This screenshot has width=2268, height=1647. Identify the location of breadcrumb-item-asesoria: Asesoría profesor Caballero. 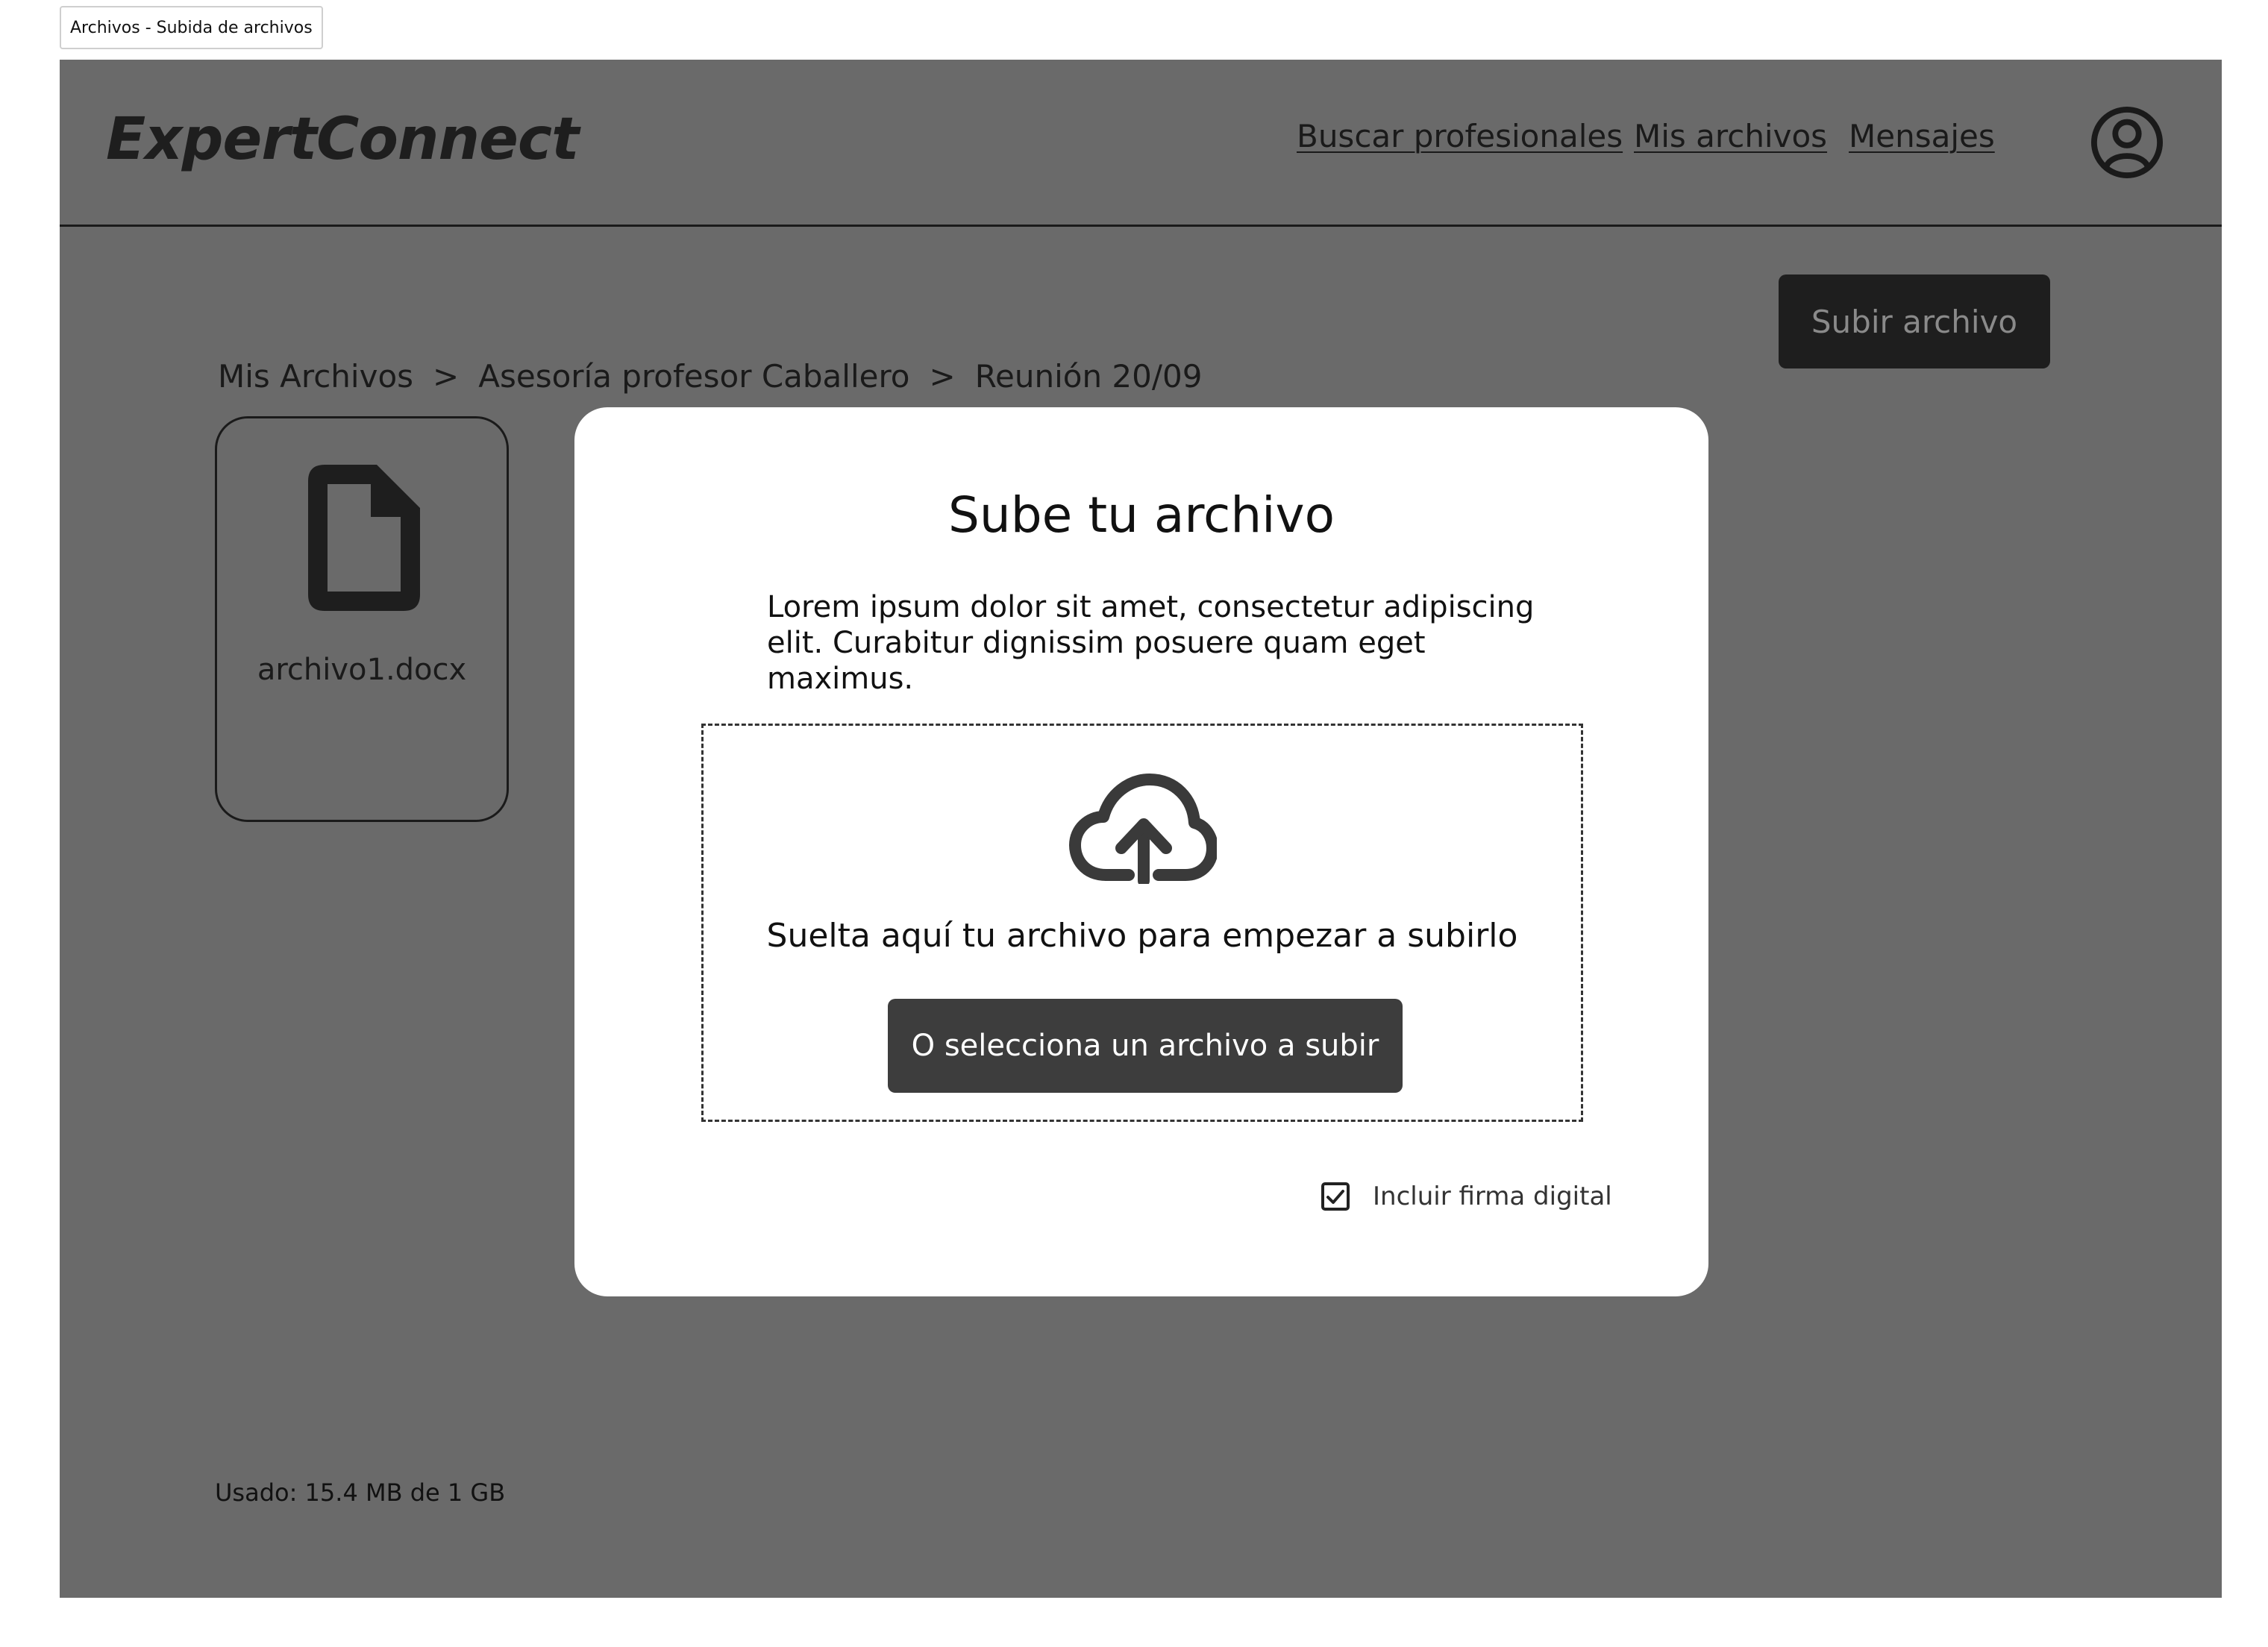
(693, 376).